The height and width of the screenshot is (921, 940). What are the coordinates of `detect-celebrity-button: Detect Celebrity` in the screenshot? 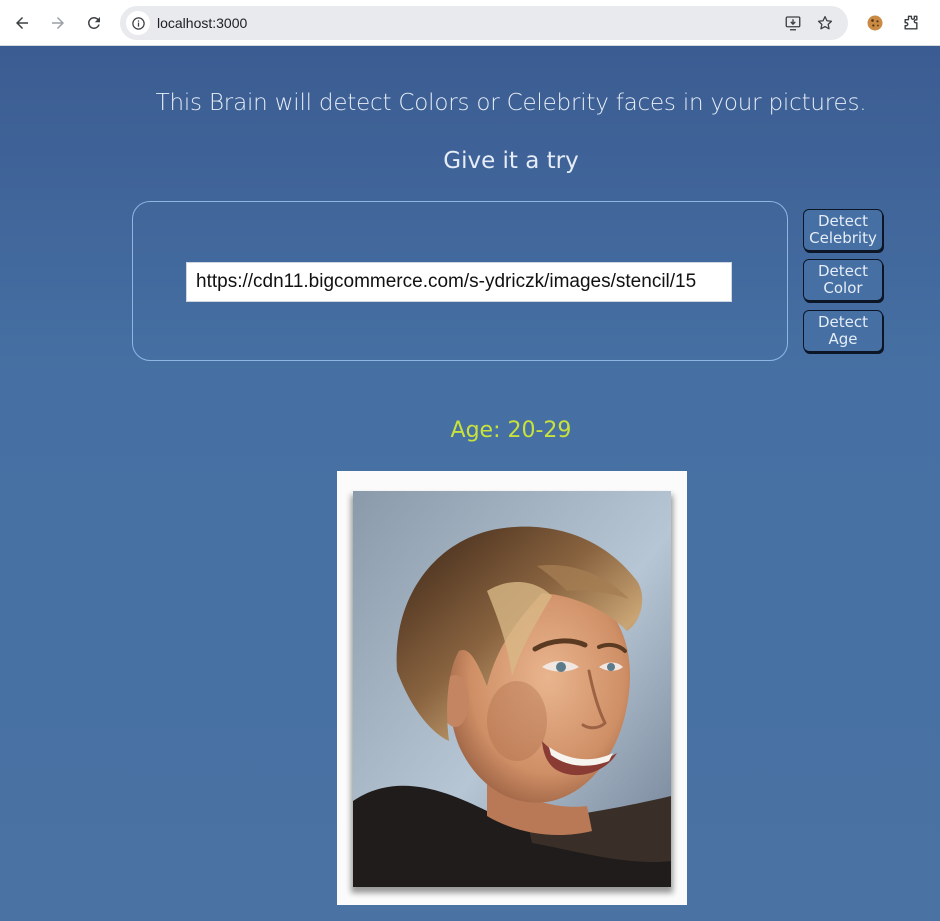 It's located at (843, 230).